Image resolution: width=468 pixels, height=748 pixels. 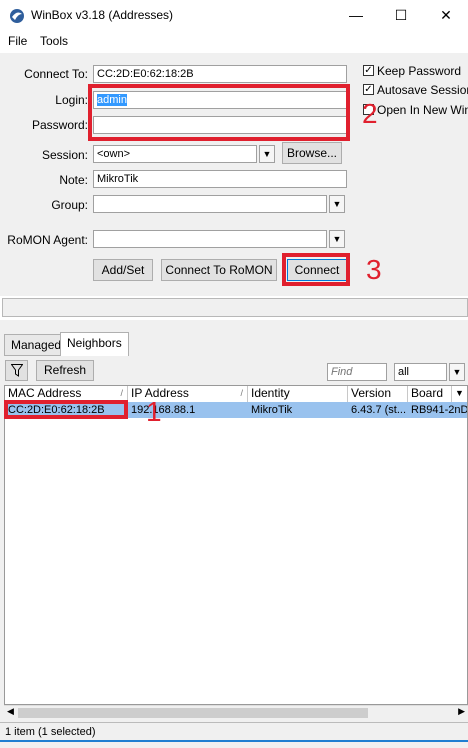 I want to click on open-new-window-label: Open In New Wind, so click(x=422, y=110).